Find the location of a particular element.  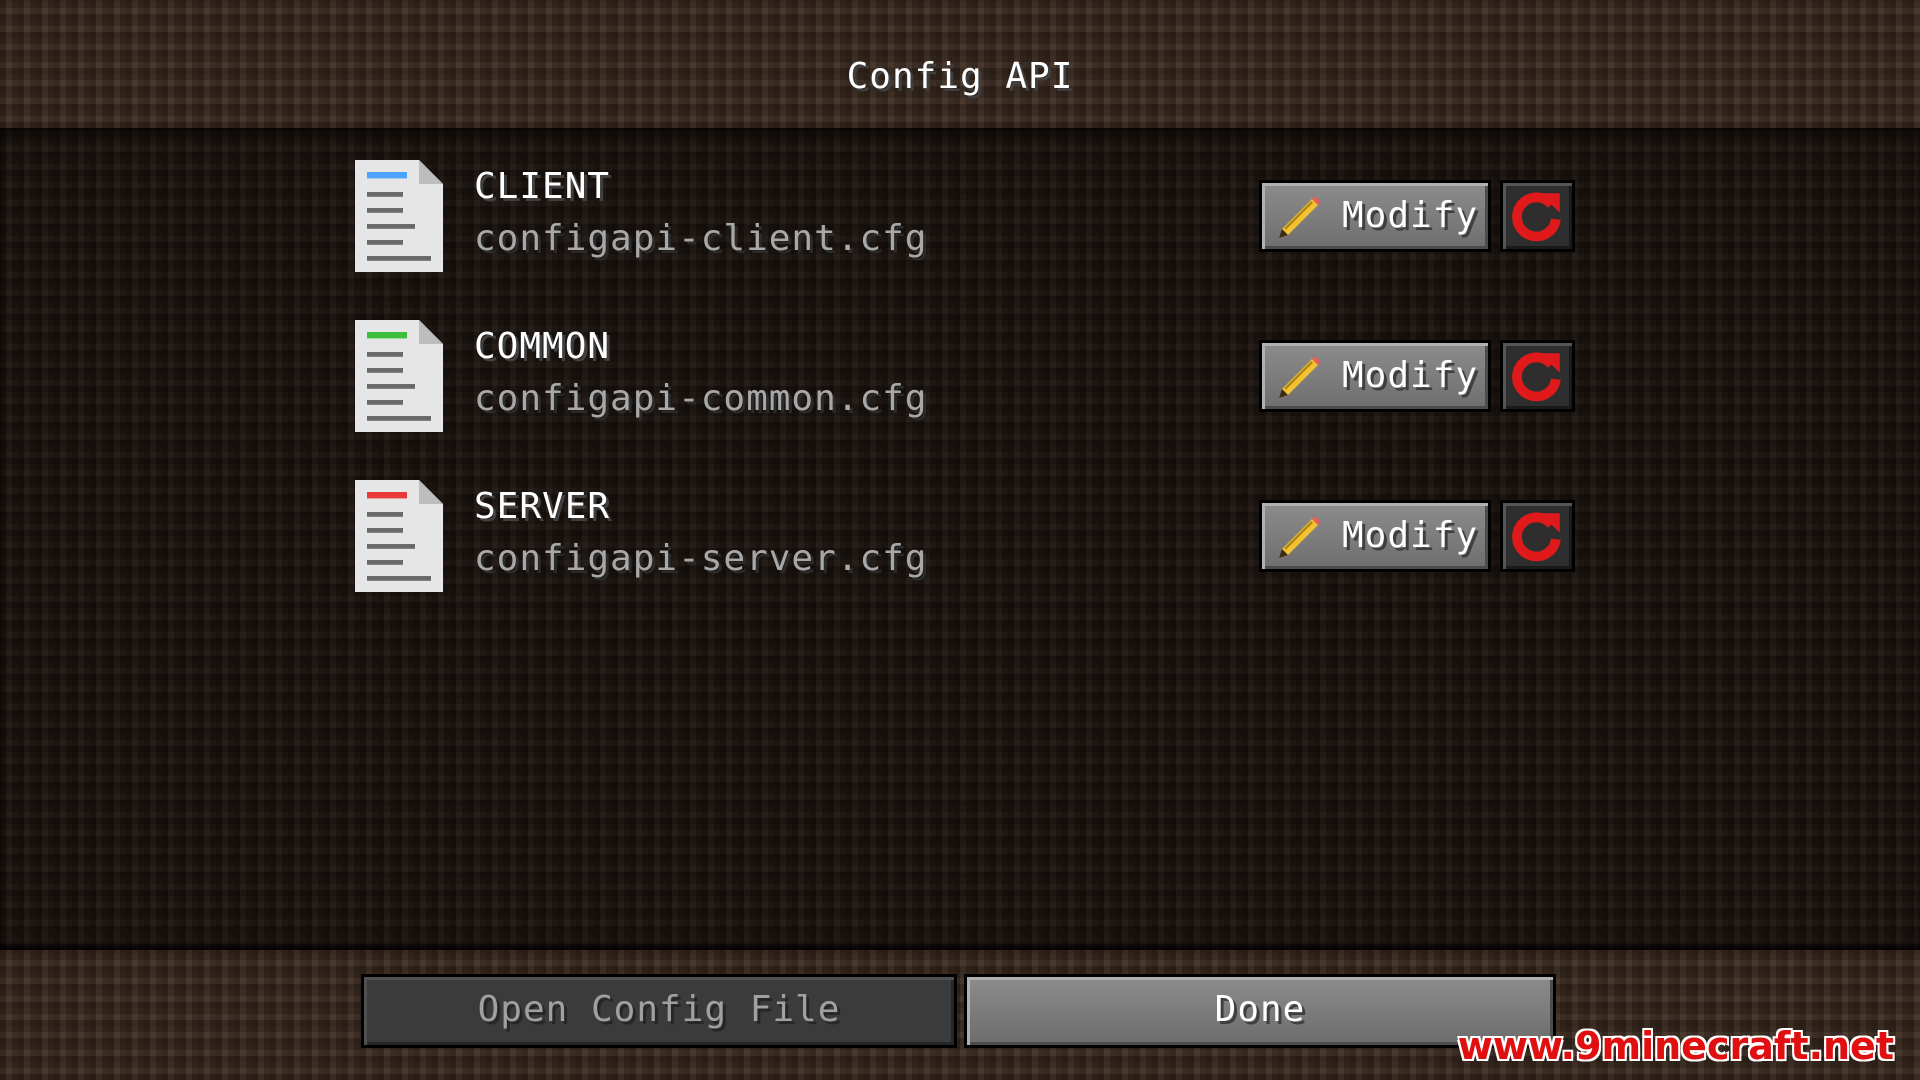

entry-name: CLIENT is located at coordinates (542, 186).